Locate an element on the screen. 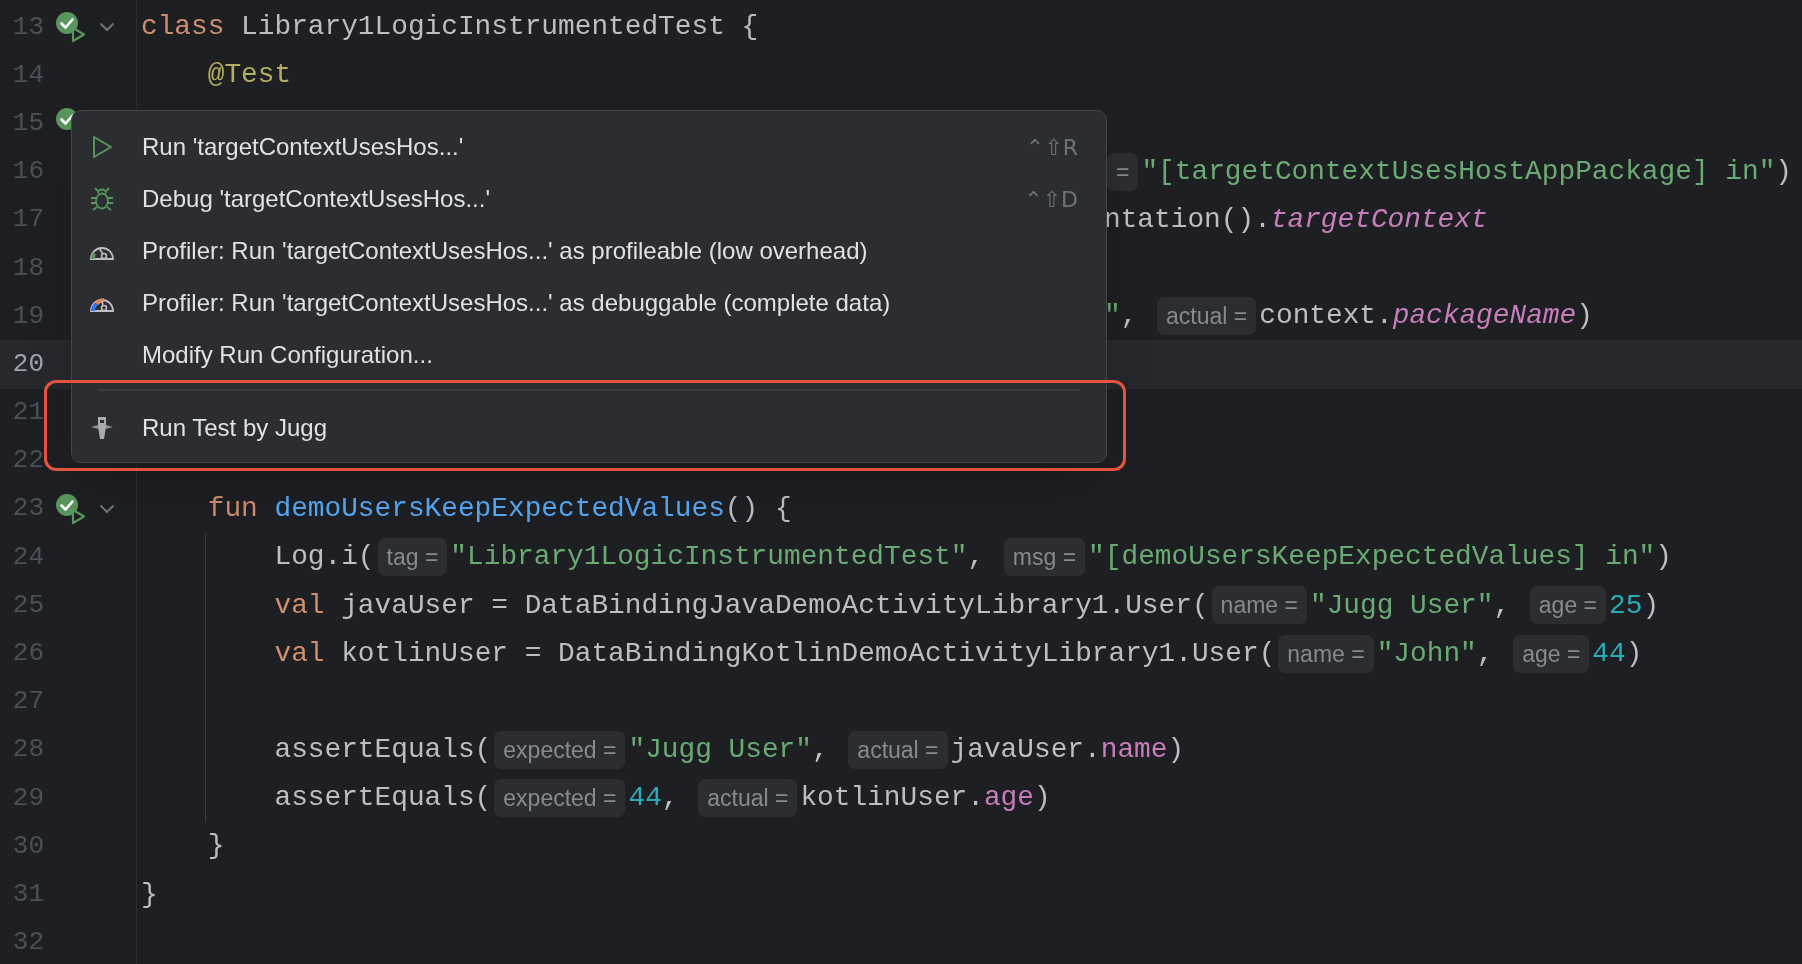 This screenshot has width=1802, height=964. code-token: "Library1LogicInstrumentedTest" is located at coordinates (709, 557).